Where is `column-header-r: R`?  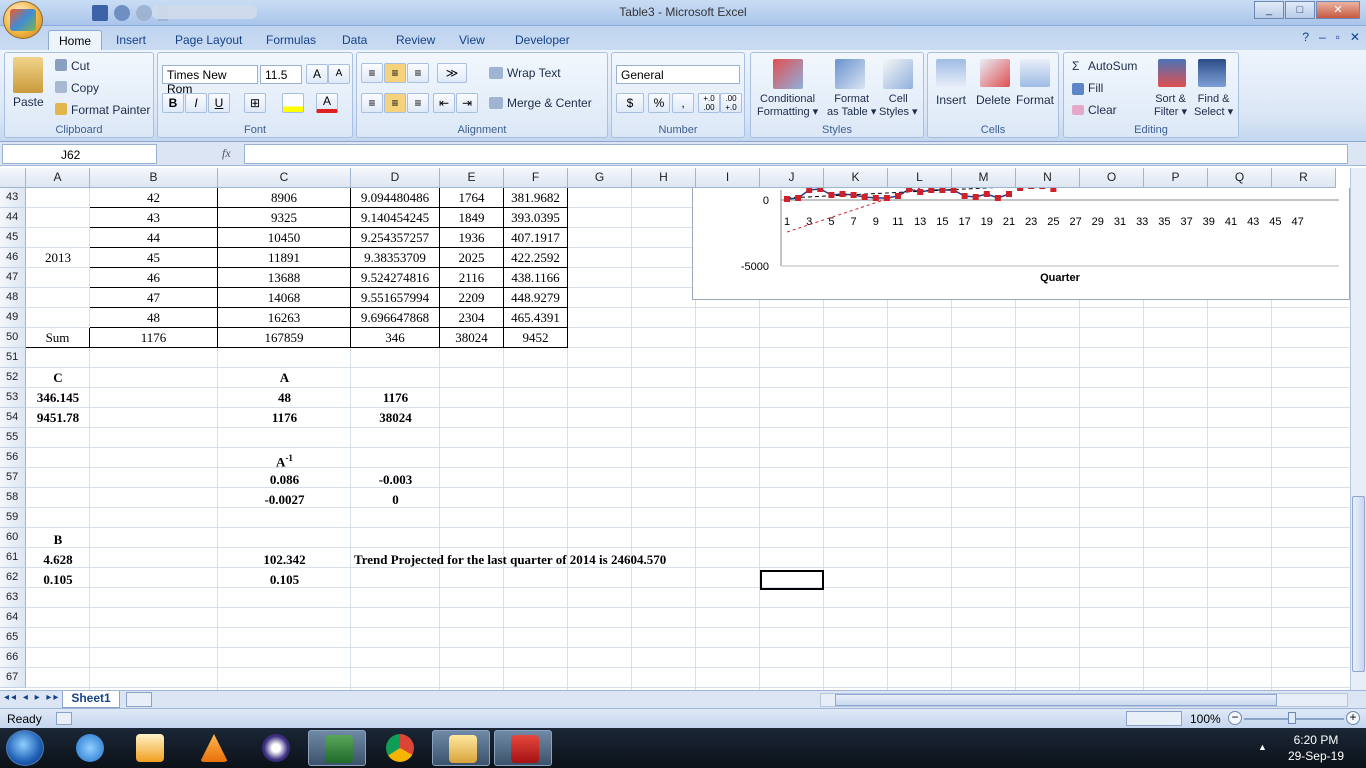
column-header-r: R is located at coordinates (1304, 178).